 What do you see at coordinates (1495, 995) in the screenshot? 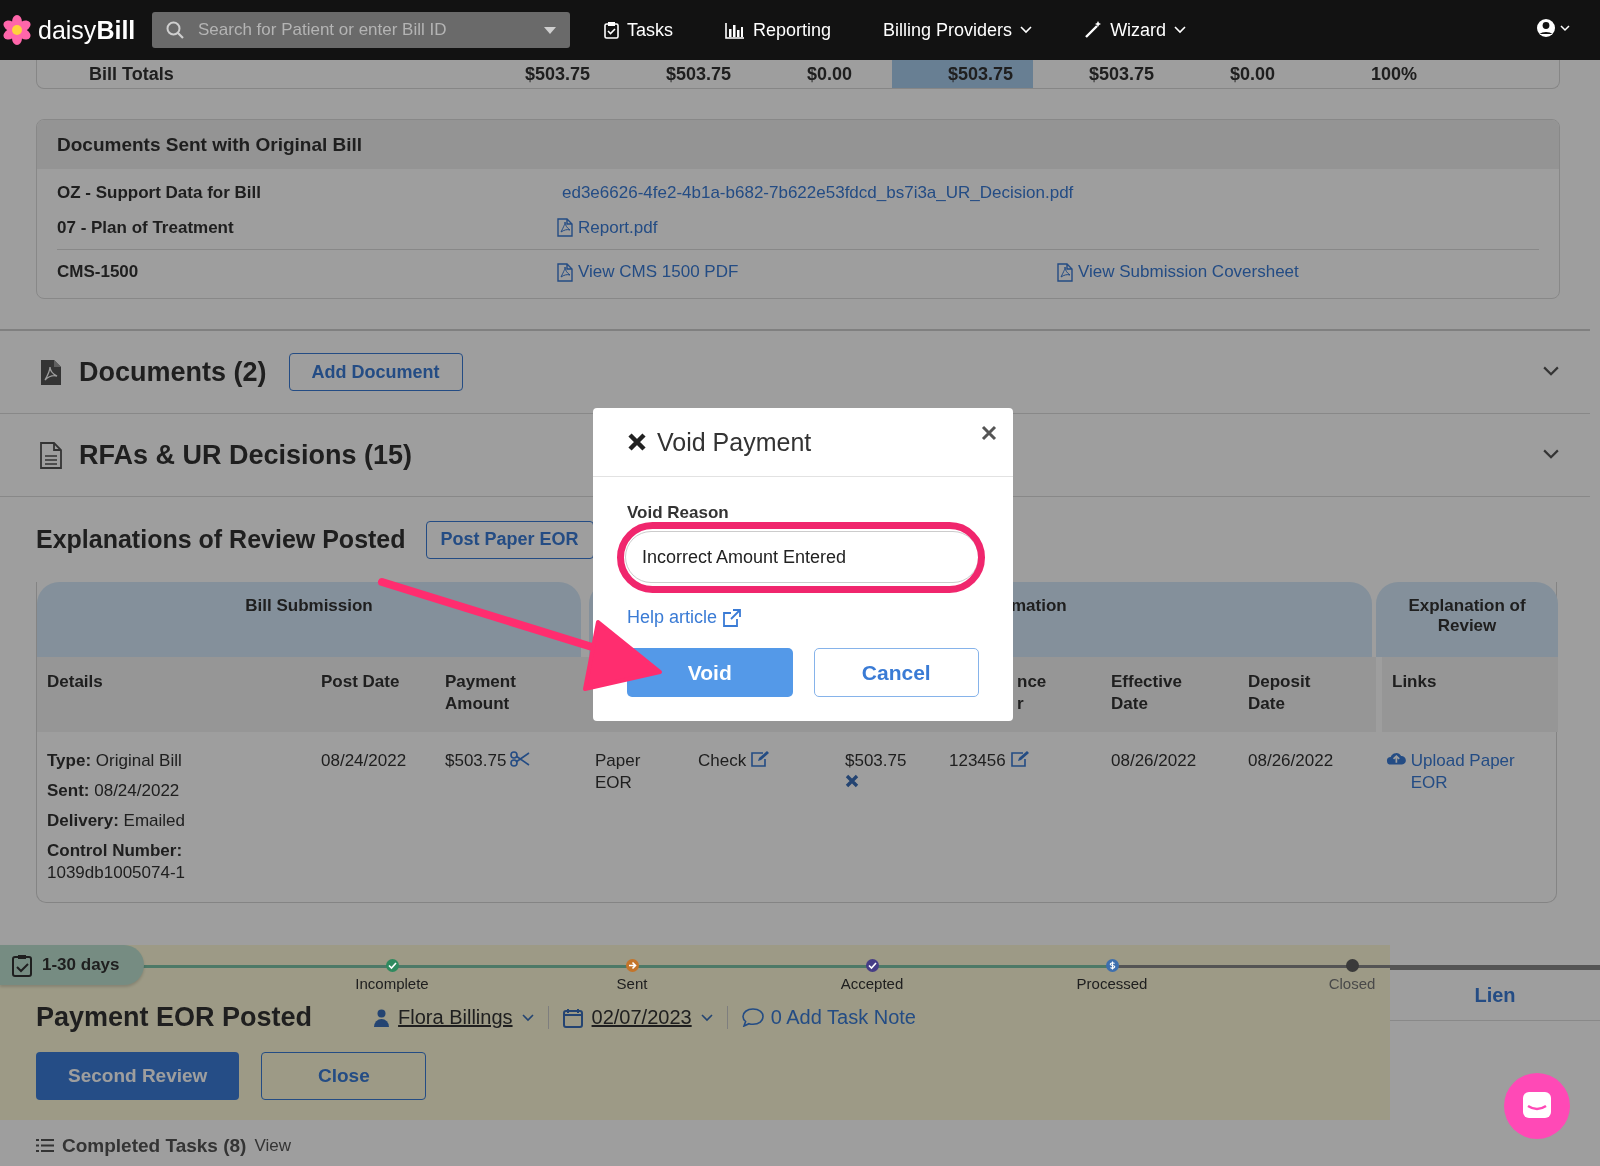
I see `lien-tab: Lien` at bounding box center [1495, 995].